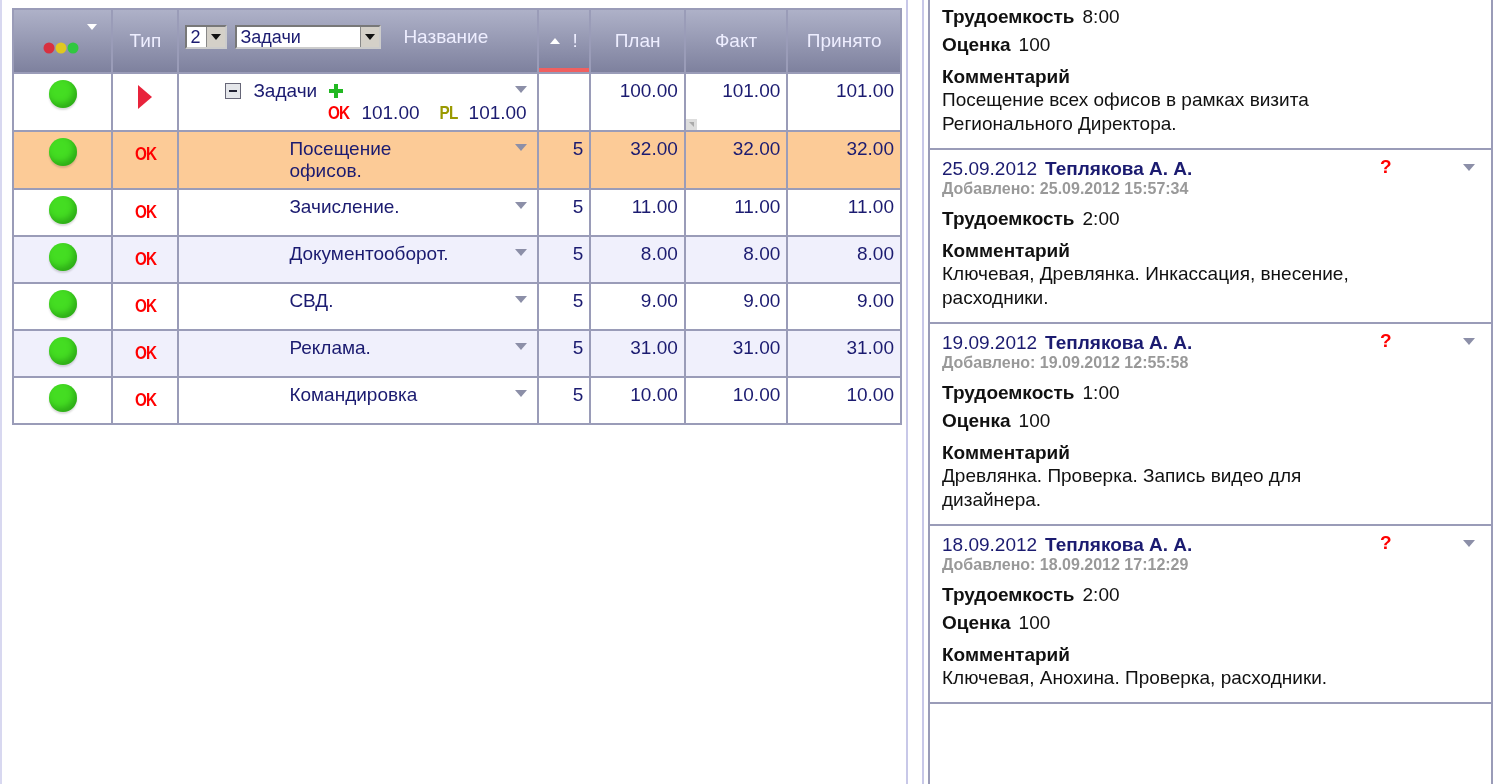  Describe the element at coordinates (870, 206) in the screenshot. I see `accepted-value: 11.00` at that location.